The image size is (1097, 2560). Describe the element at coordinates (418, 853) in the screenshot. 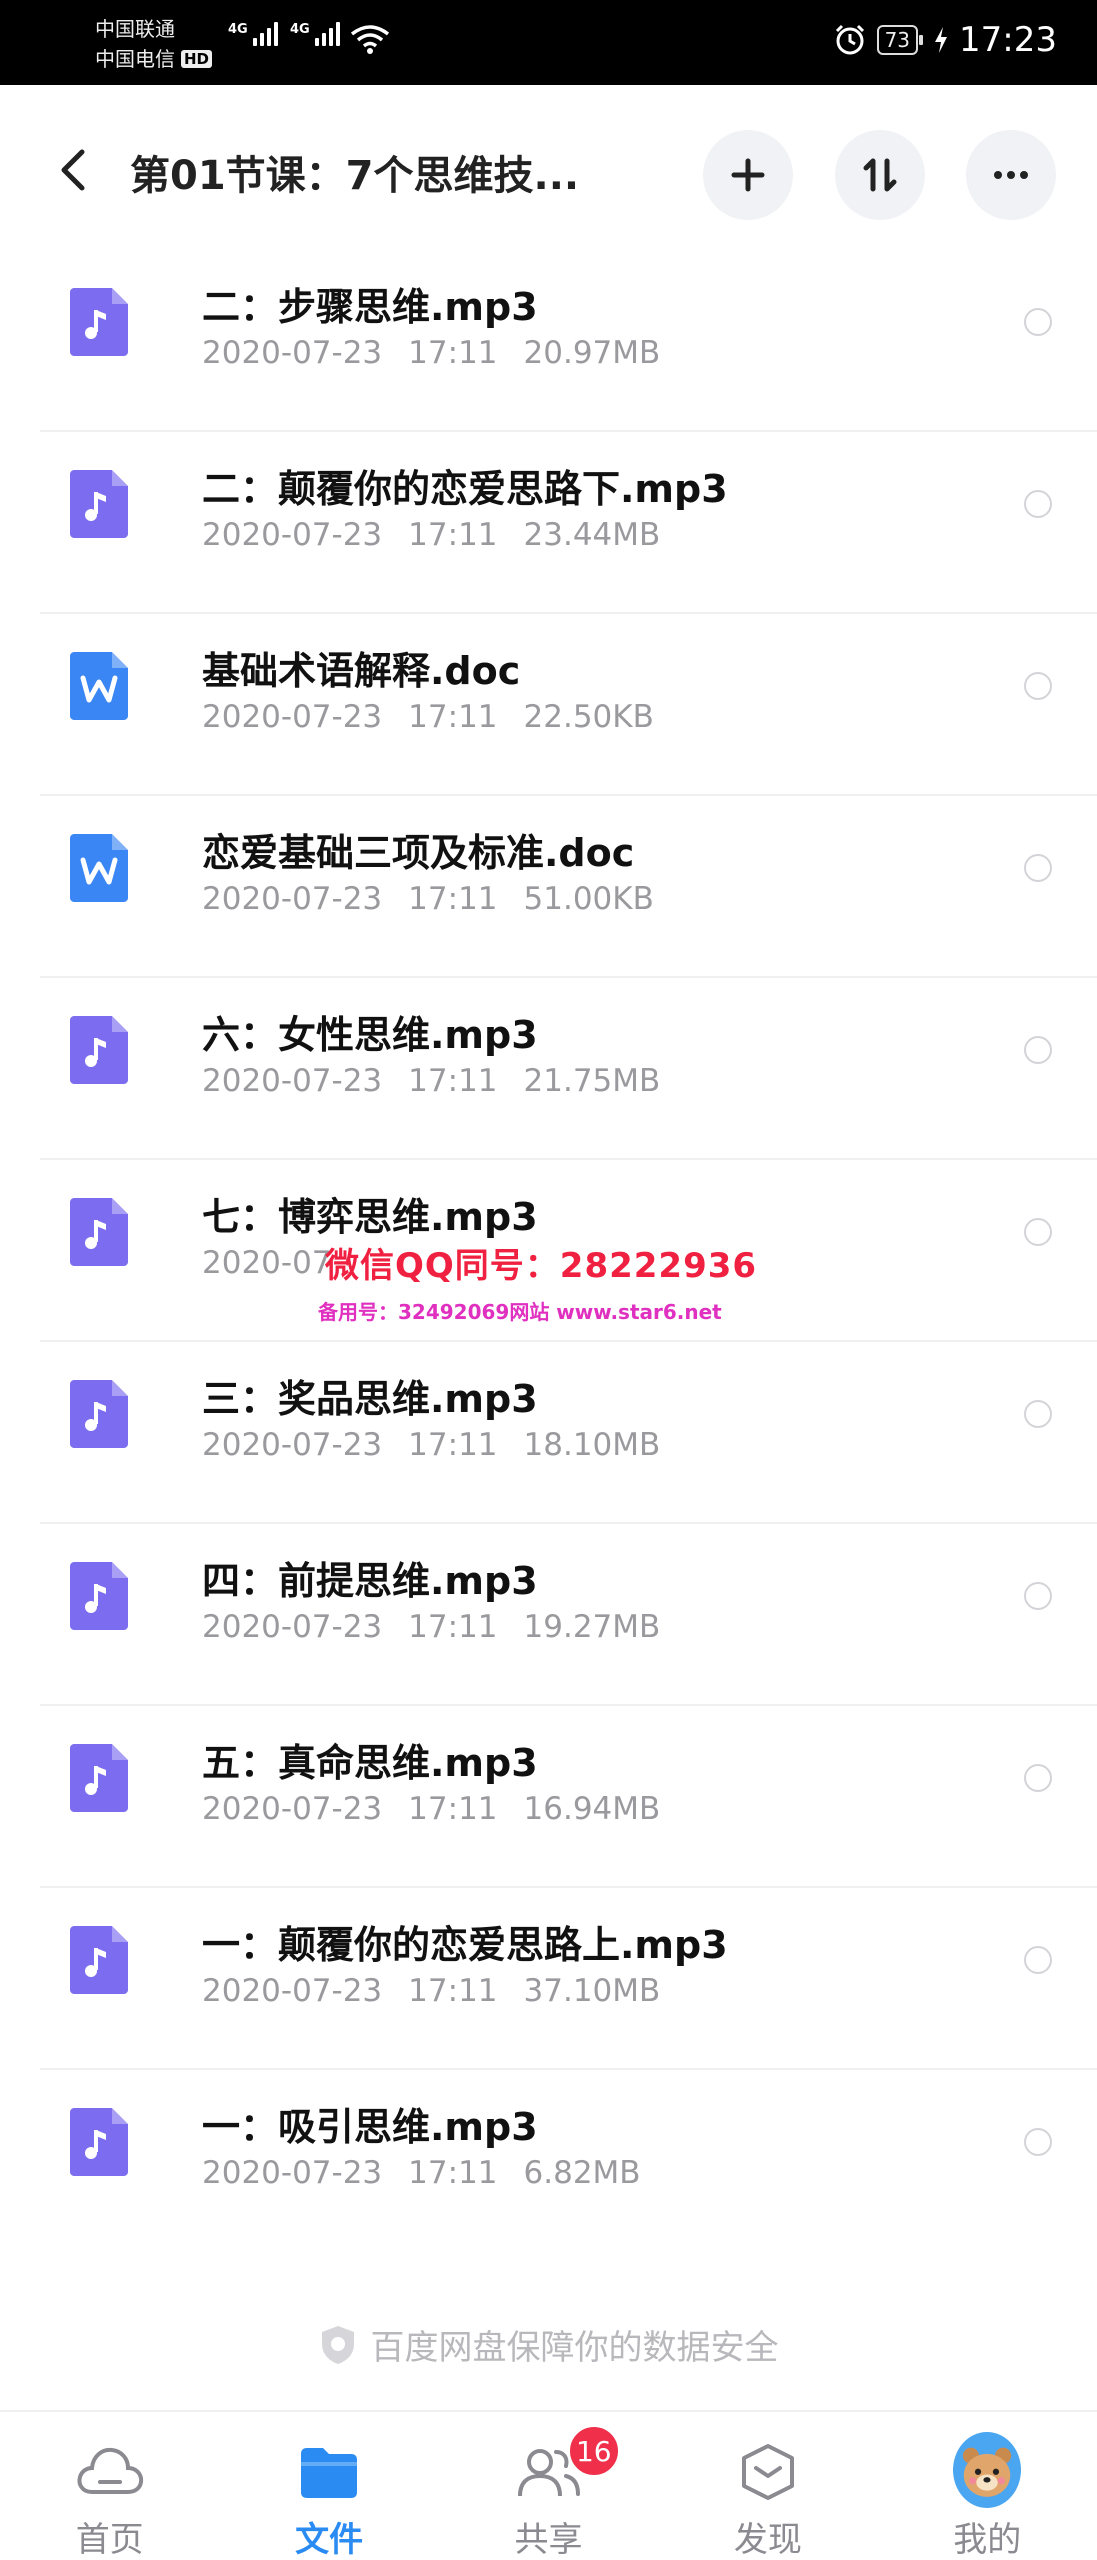

I see `file-name: 恋爱基础三项及标准.doc` at that location.